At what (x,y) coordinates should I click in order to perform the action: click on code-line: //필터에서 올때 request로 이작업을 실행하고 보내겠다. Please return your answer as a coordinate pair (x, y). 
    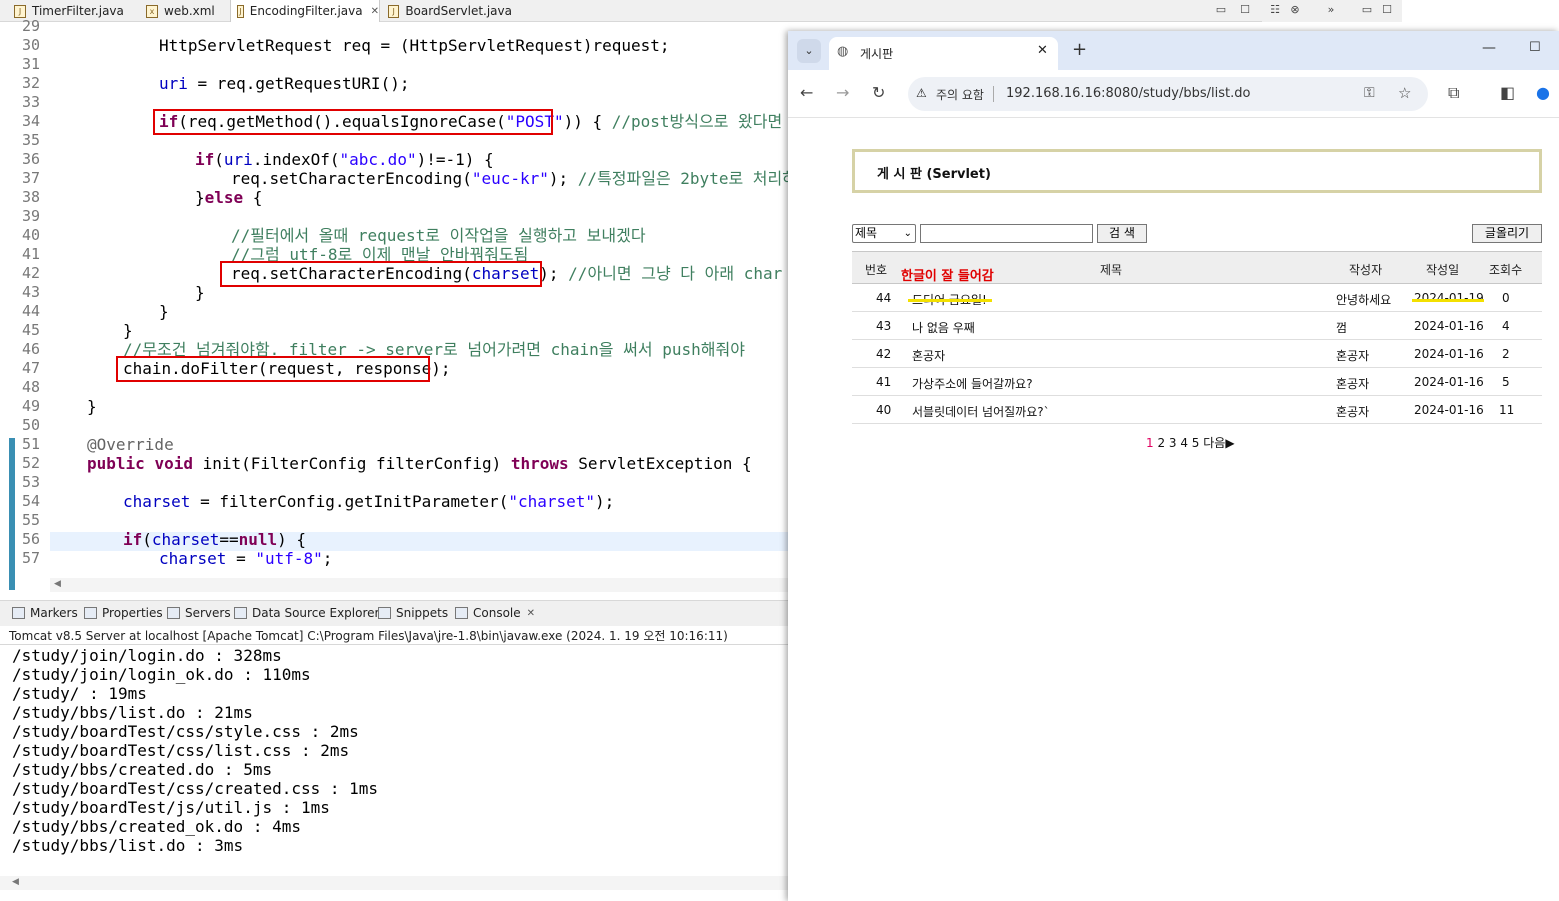
    Looking at the image, I should click on (438, 235).